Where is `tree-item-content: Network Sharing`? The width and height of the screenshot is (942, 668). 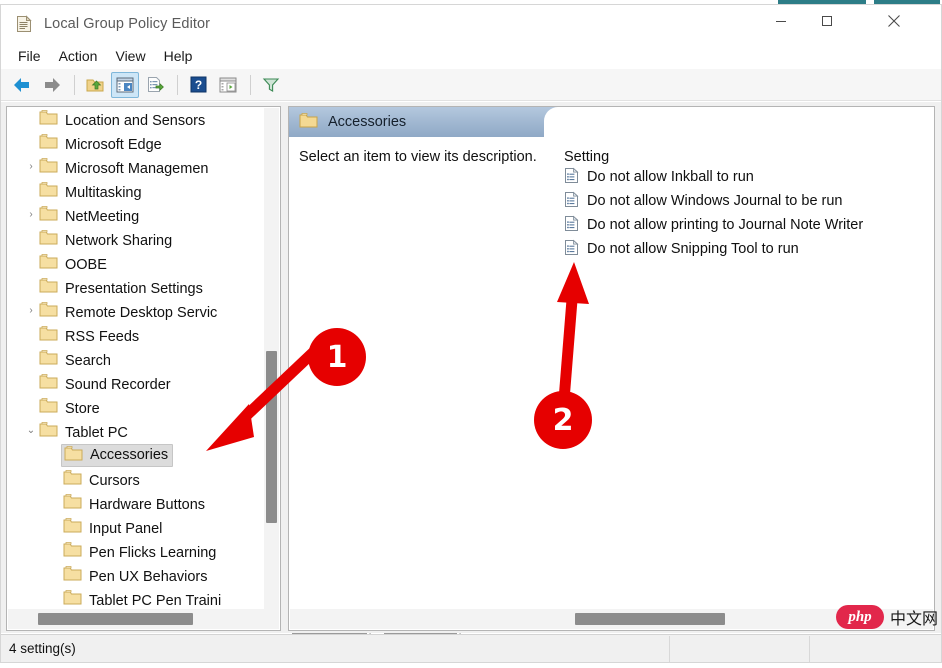 tree-item-content: Network Sharing is located at coordinates (105, 239).